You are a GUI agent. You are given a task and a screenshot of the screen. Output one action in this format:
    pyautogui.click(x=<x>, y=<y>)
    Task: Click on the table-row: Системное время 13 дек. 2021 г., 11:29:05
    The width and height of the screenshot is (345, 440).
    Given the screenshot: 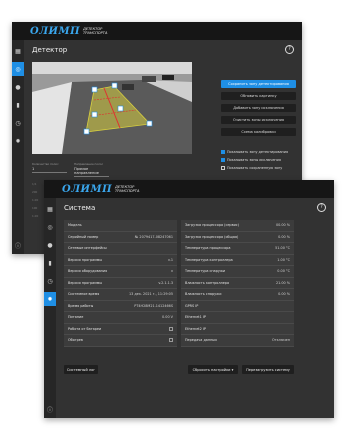 What is the action you would take?
    pyautogui.click(x=120, y=295)
    